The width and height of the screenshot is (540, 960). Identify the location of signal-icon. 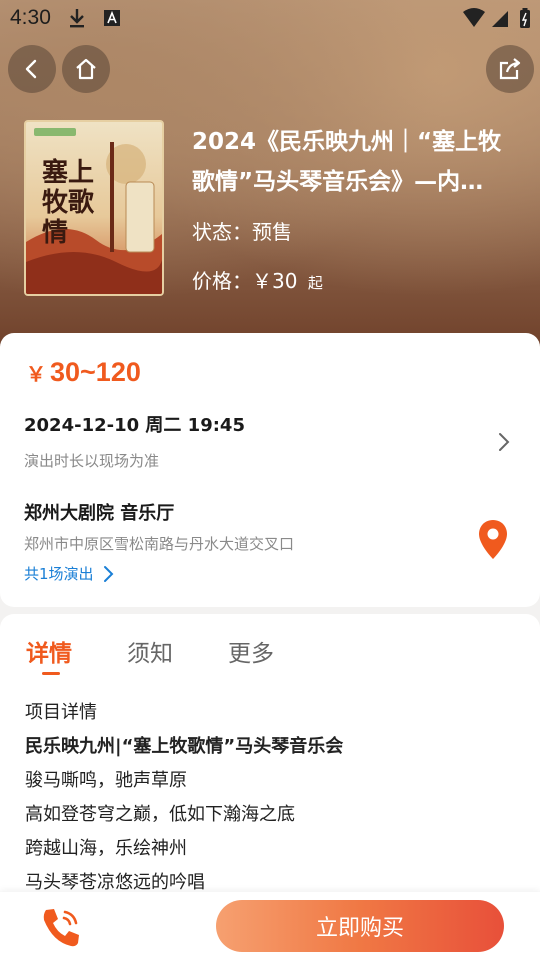
(500, 20).